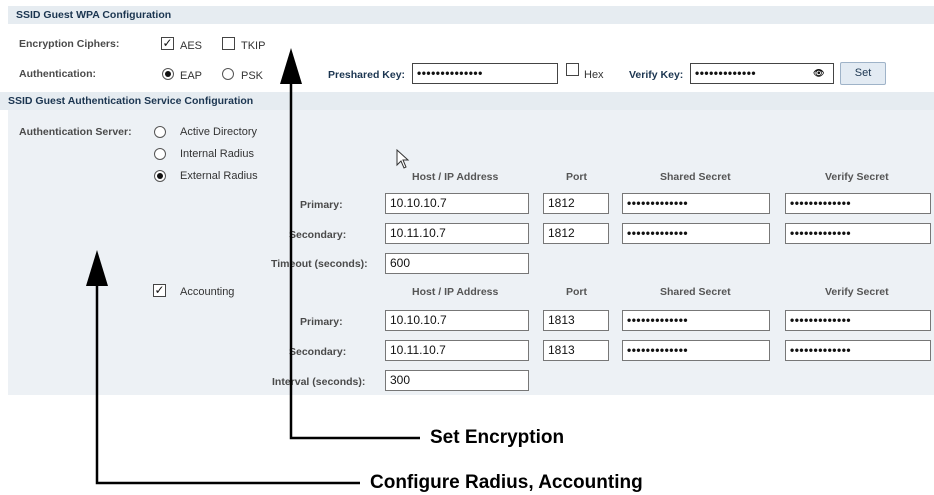 Image resolution: width=934 pixels, height=495 pixels. I want to click on configure-radius-arrowhead, so click(97, 268).